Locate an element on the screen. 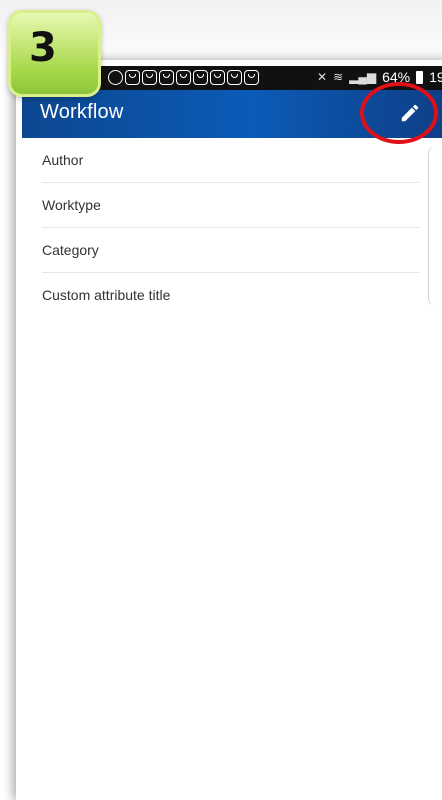 The image size is (442, 800). signal-icon: ▂▄▆ is located at coordinates (363, 77).